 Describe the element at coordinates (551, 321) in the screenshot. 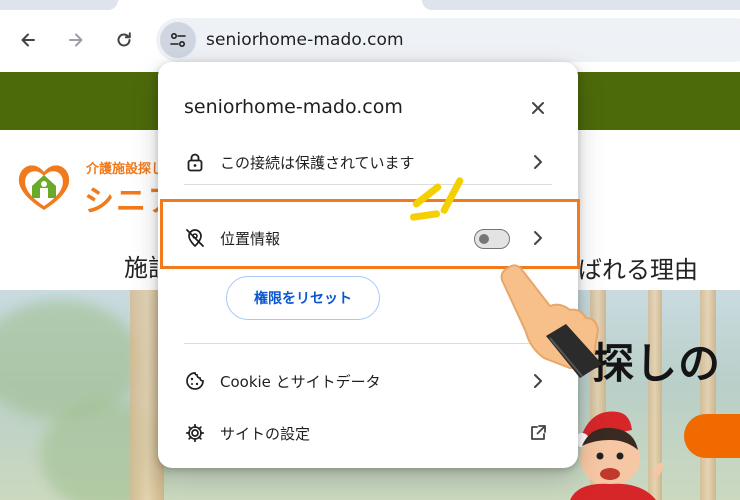

I see `pointing-hand-icon` at that location.